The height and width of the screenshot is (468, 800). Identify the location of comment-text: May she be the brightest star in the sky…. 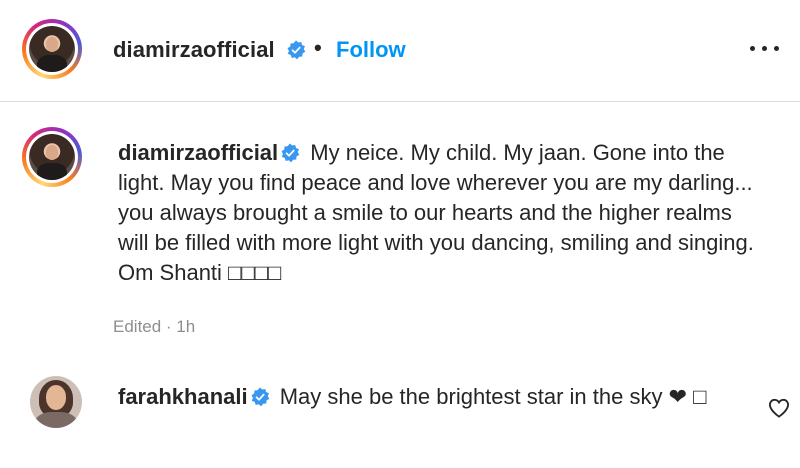
(490, 396).